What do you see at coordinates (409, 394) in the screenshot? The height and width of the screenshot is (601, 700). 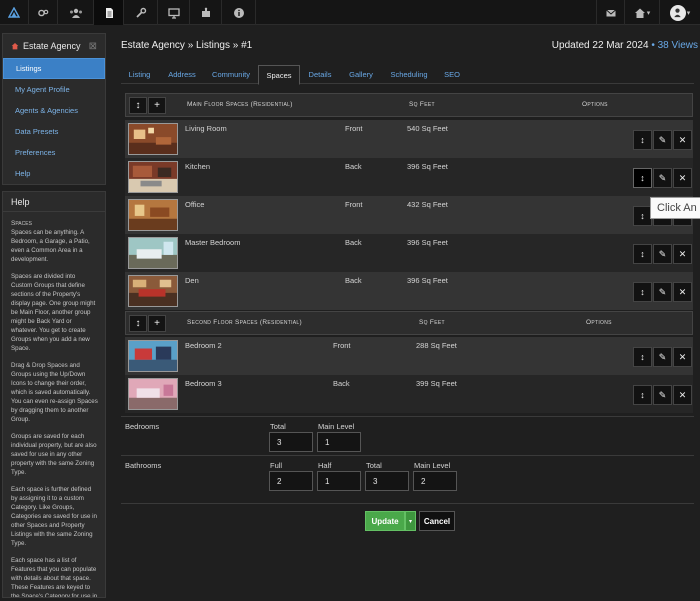 I see `space-row: Bedroom 3 Back 399 Sq Feet ↕ ✎ ✕` at bounding box center [409, 394].